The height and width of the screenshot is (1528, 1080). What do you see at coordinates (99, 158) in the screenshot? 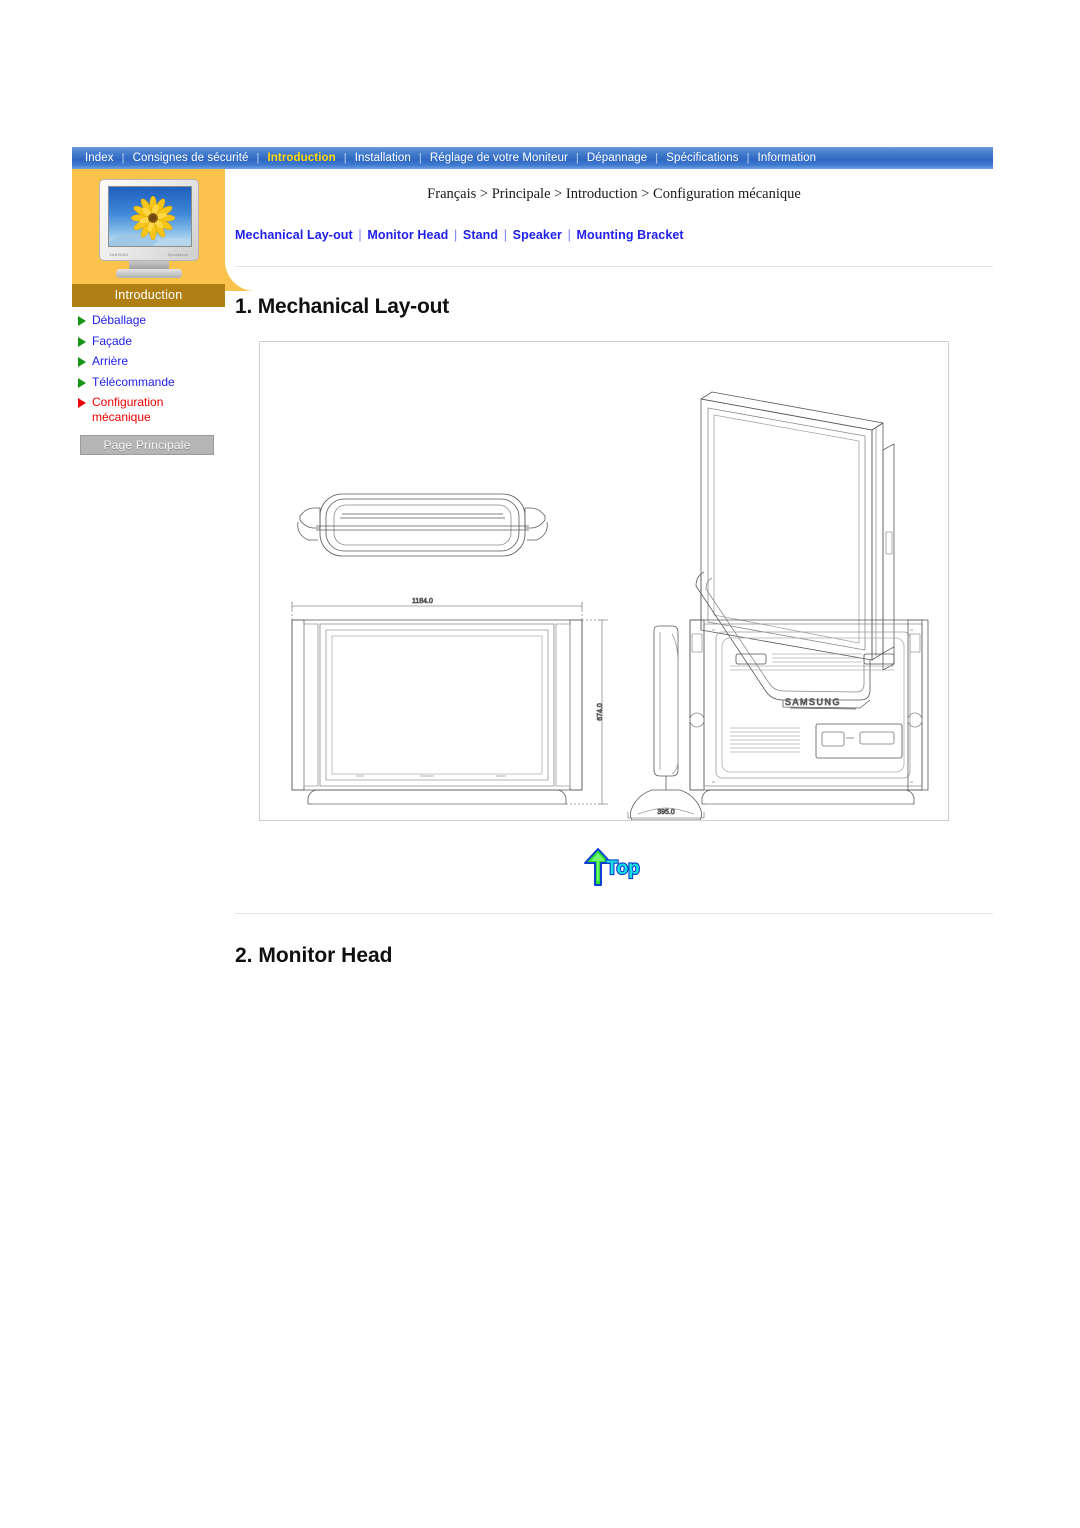
I see `nav-item-index: Index` at bounding box center [99, 158].